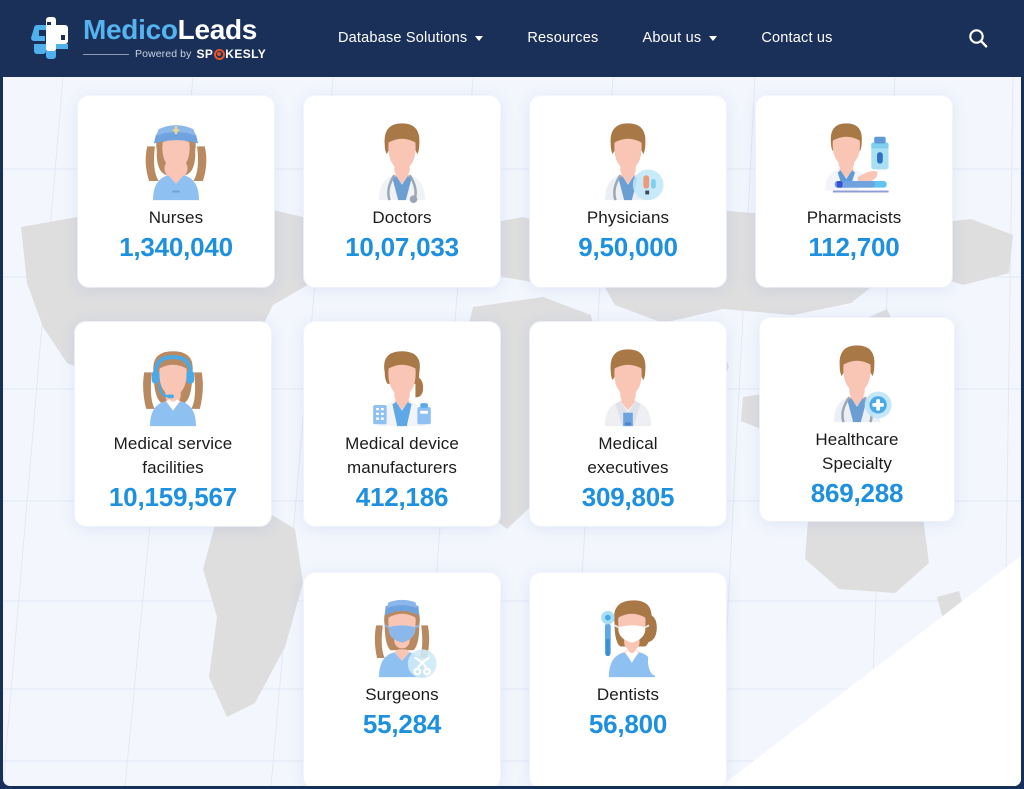 Image resolution: width=1024 pixels, height=789 pixels. I want to click on stat-card-physicians: Physicians 9,50,000, so click(628, 191).